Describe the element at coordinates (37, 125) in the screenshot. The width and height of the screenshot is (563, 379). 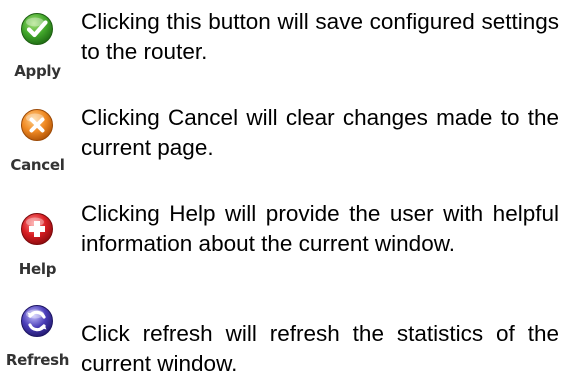
I see `x-icon` at that location.